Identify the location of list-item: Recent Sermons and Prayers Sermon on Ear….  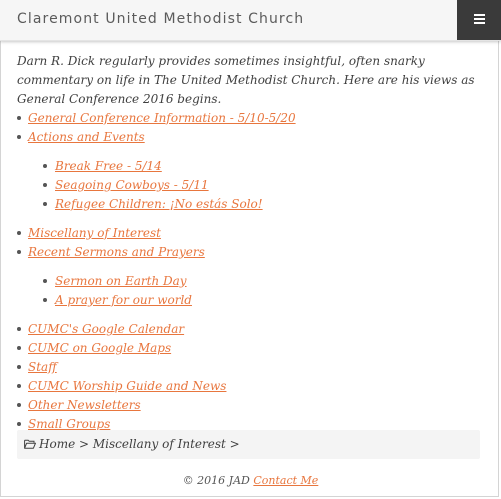
(249, 276).